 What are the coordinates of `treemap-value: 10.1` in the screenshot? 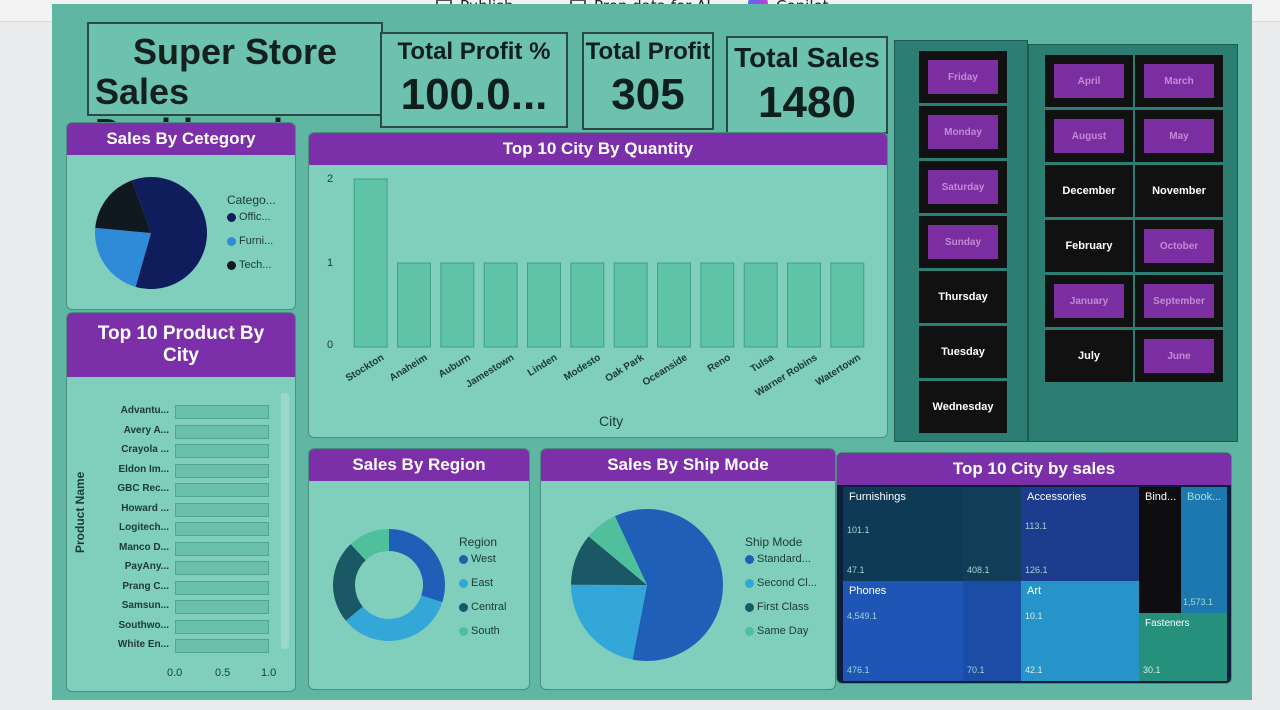 It's located at (1034, 616).